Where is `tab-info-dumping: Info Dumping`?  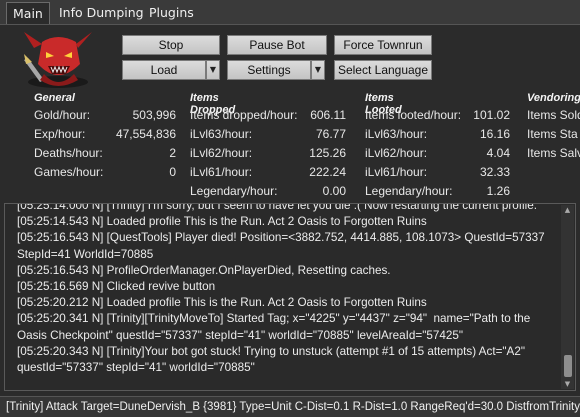
tab-info-dumping: Info Dumping is located at coordinates (101, 13).